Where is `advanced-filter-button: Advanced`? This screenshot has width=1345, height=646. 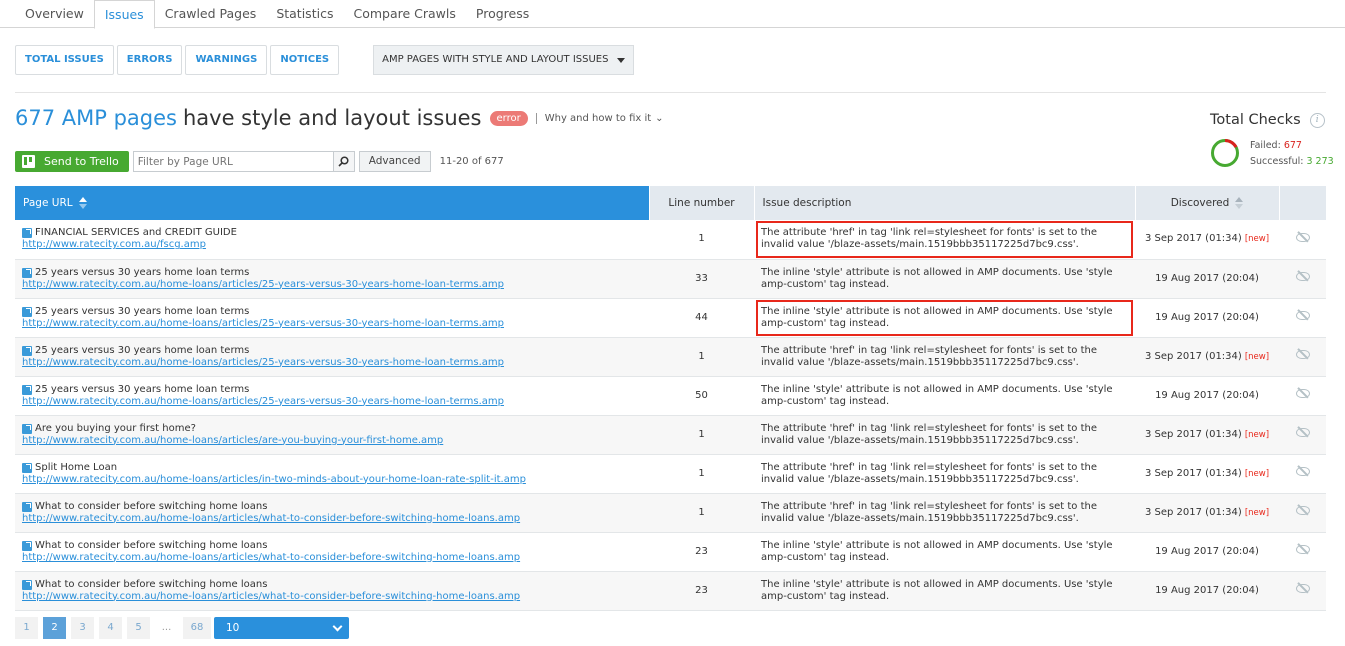 advanced-filter-button: Advanced is located at coordinates (394, 161).